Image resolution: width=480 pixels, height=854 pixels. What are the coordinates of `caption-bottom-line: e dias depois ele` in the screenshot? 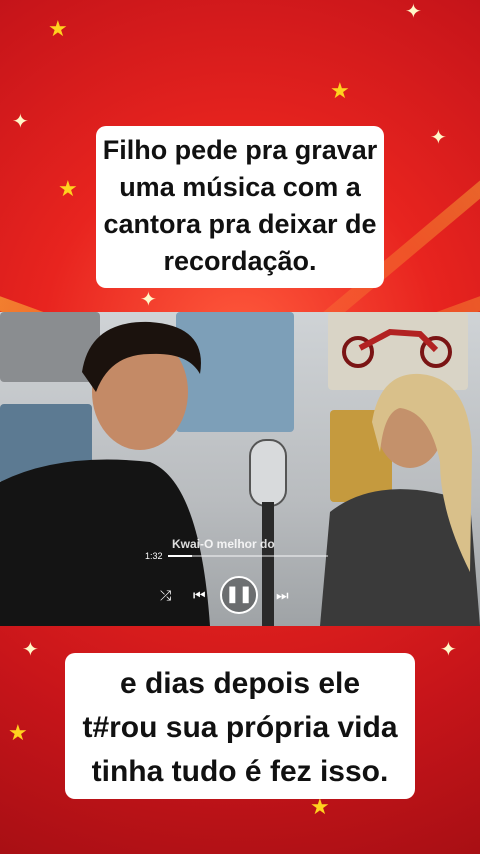 It's located at (240, 683).